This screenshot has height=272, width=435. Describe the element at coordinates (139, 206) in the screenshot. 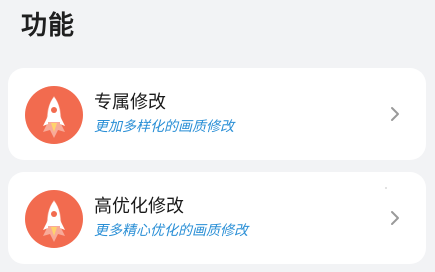

I see `feature-item-title: 高优化修改` at that location.